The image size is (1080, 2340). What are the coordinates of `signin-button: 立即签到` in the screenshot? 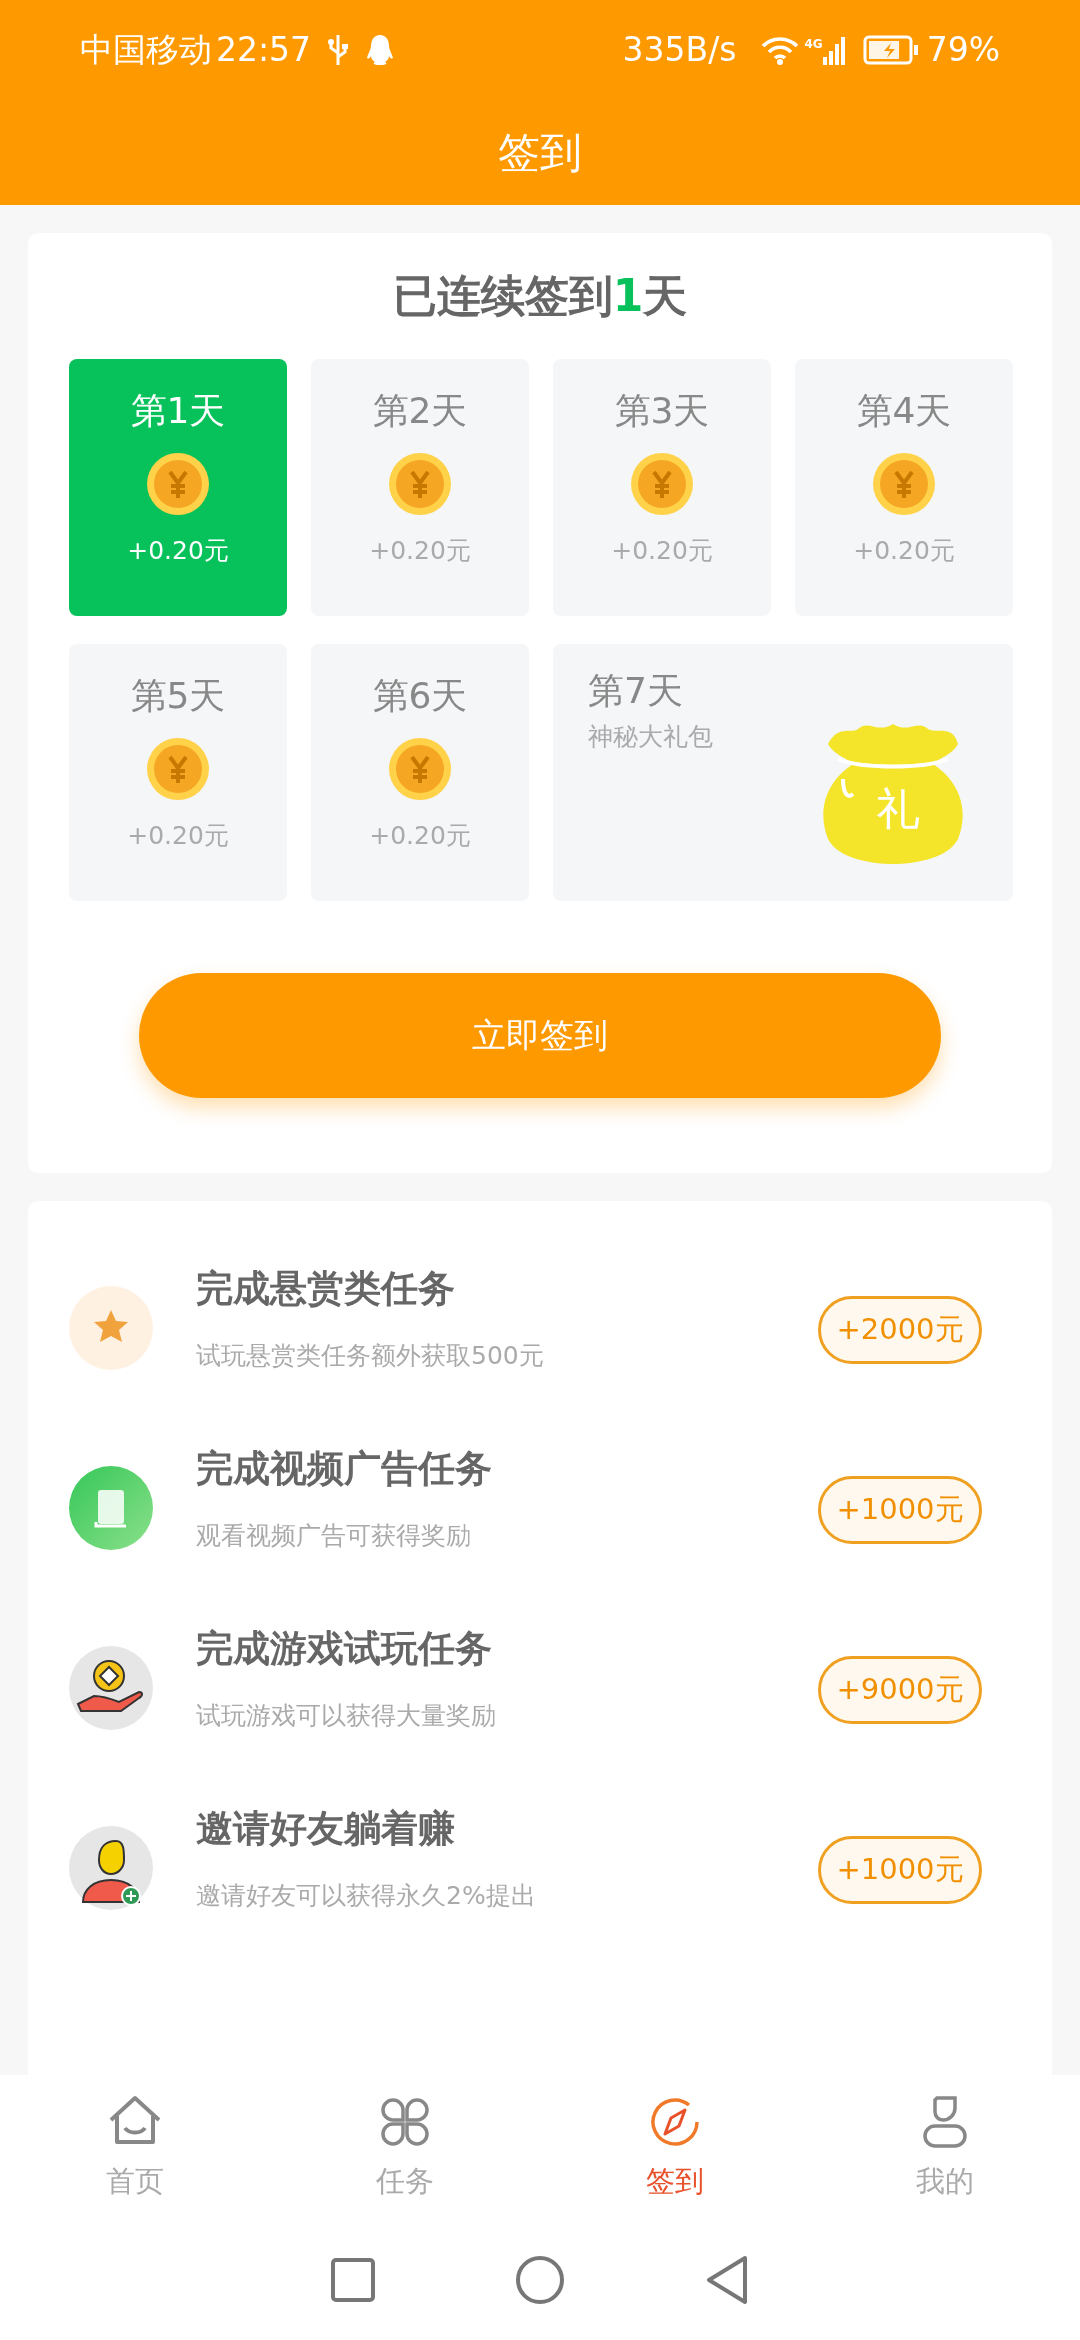 It's located at (540, 1035).